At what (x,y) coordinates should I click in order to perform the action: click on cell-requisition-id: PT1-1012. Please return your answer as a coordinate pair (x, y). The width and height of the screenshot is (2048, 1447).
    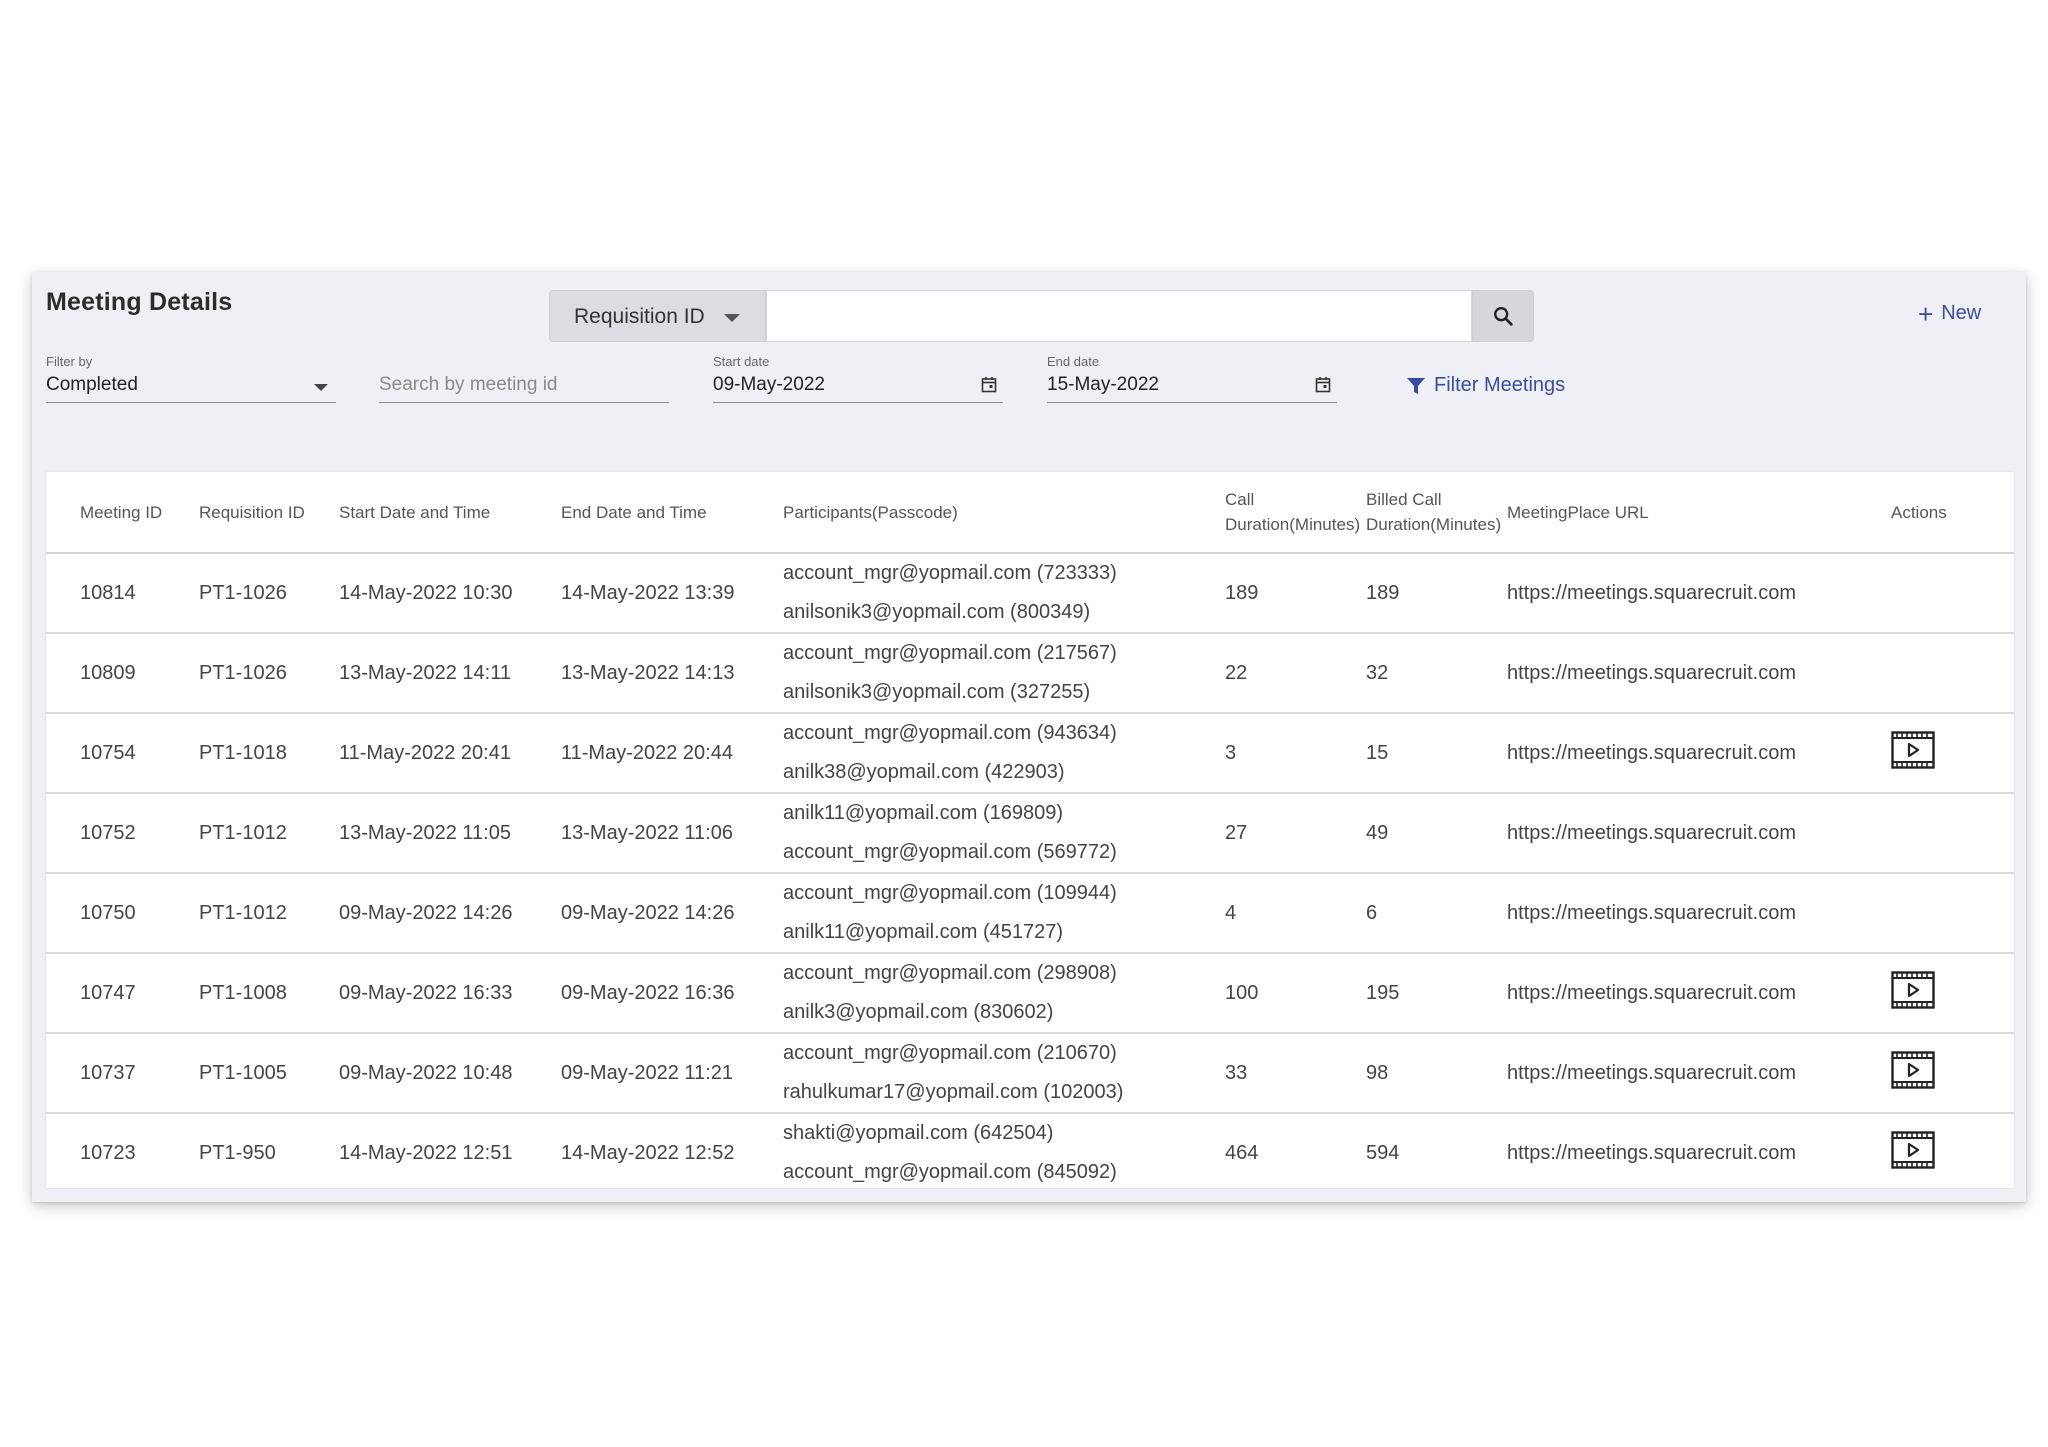
    Looking at the image, I should click on (269, 913).